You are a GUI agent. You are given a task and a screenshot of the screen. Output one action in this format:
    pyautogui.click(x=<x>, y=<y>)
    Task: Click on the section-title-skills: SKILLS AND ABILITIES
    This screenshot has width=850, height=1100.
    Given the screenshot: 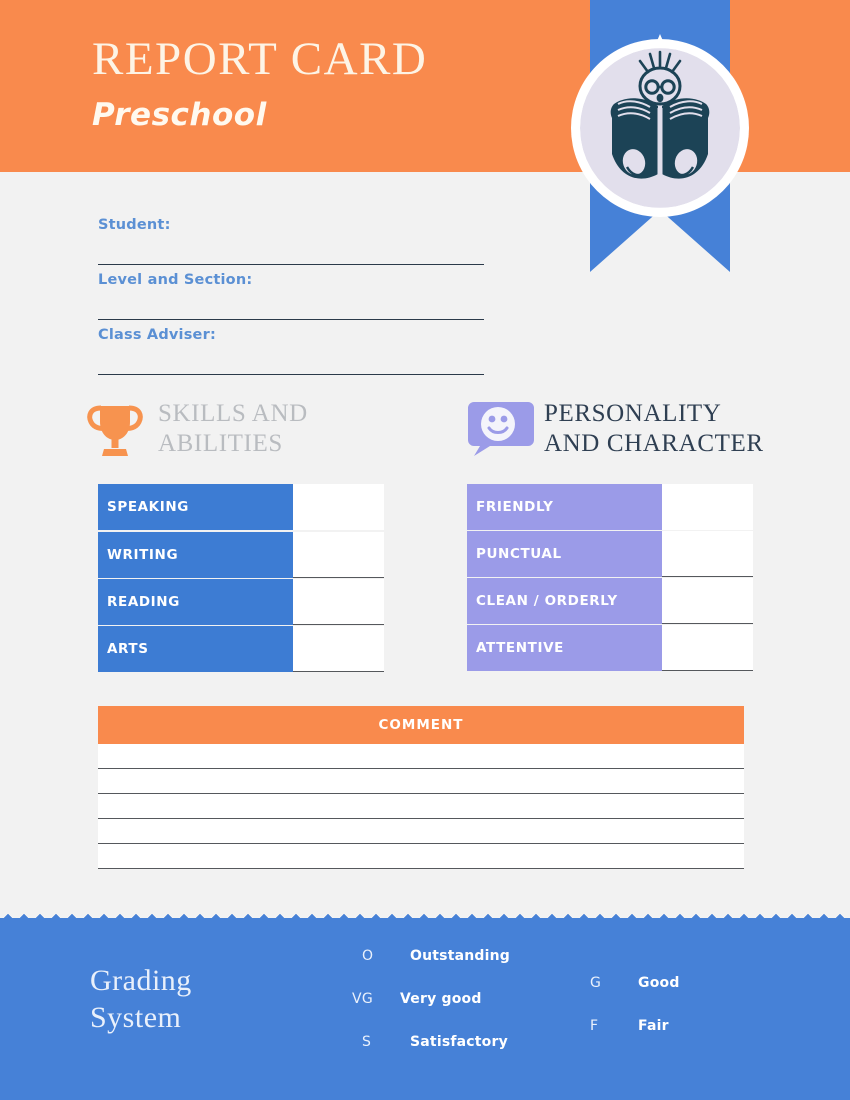 What is the action you would take?
    pyautogui.click(x=233, y=429)
    